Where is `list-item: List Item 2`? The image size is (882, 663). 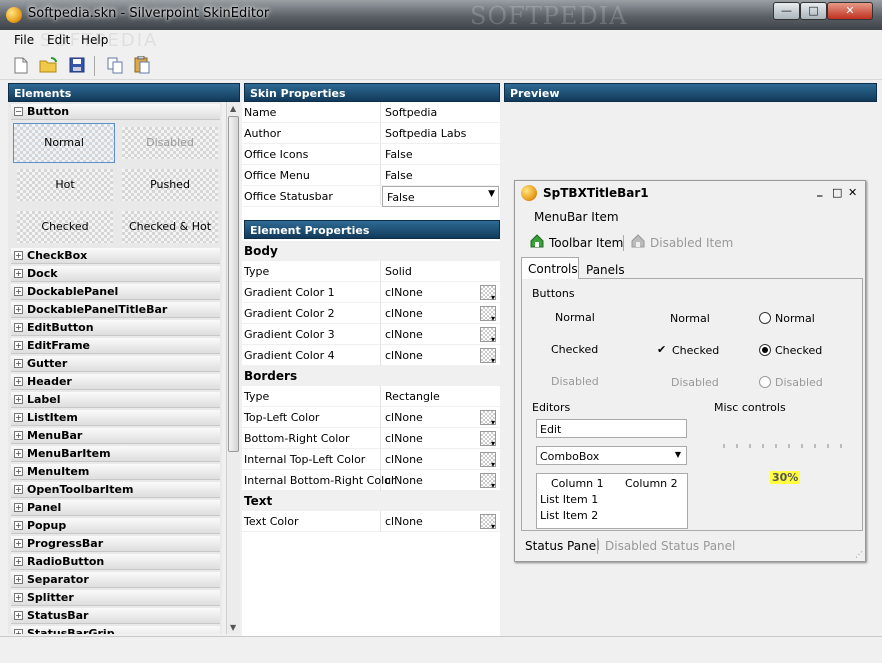 list-item: List Item 2 is located at coordinates (569, 515).